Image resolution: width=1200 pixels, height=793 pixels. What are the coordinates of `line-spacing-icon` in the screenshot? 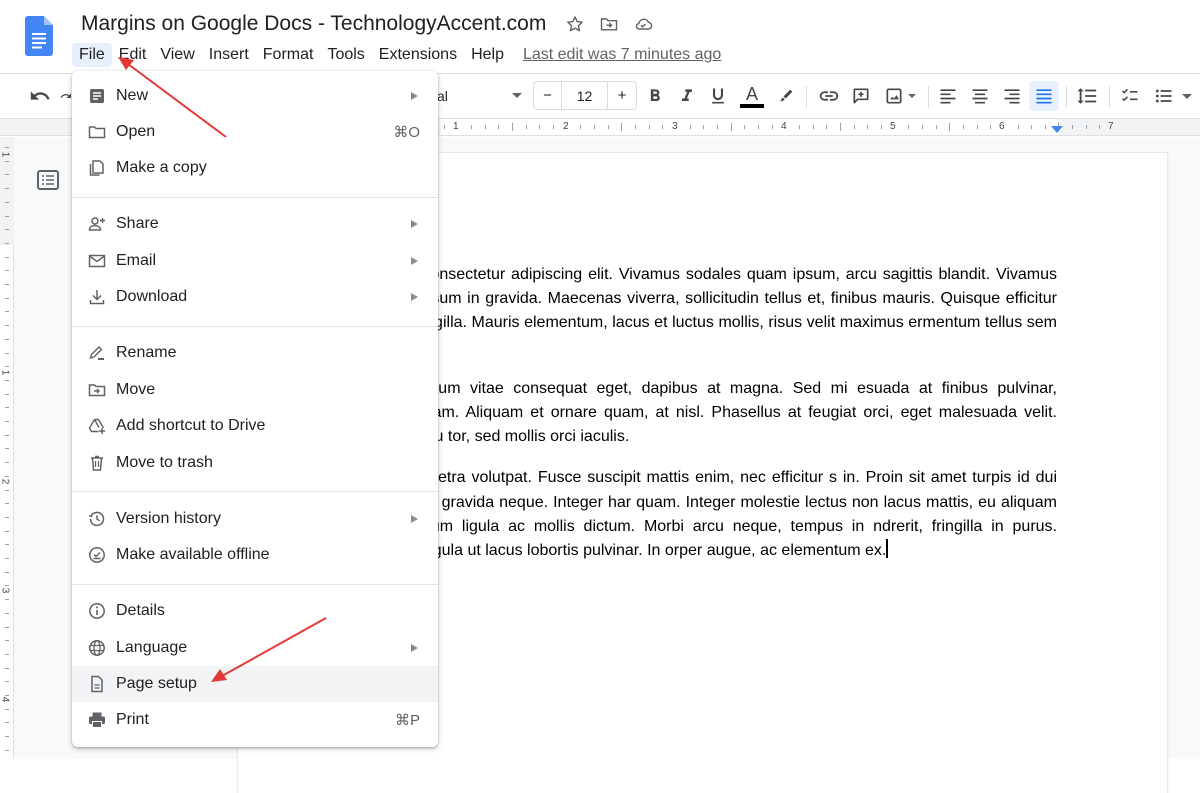 It's located at (1087, 96).